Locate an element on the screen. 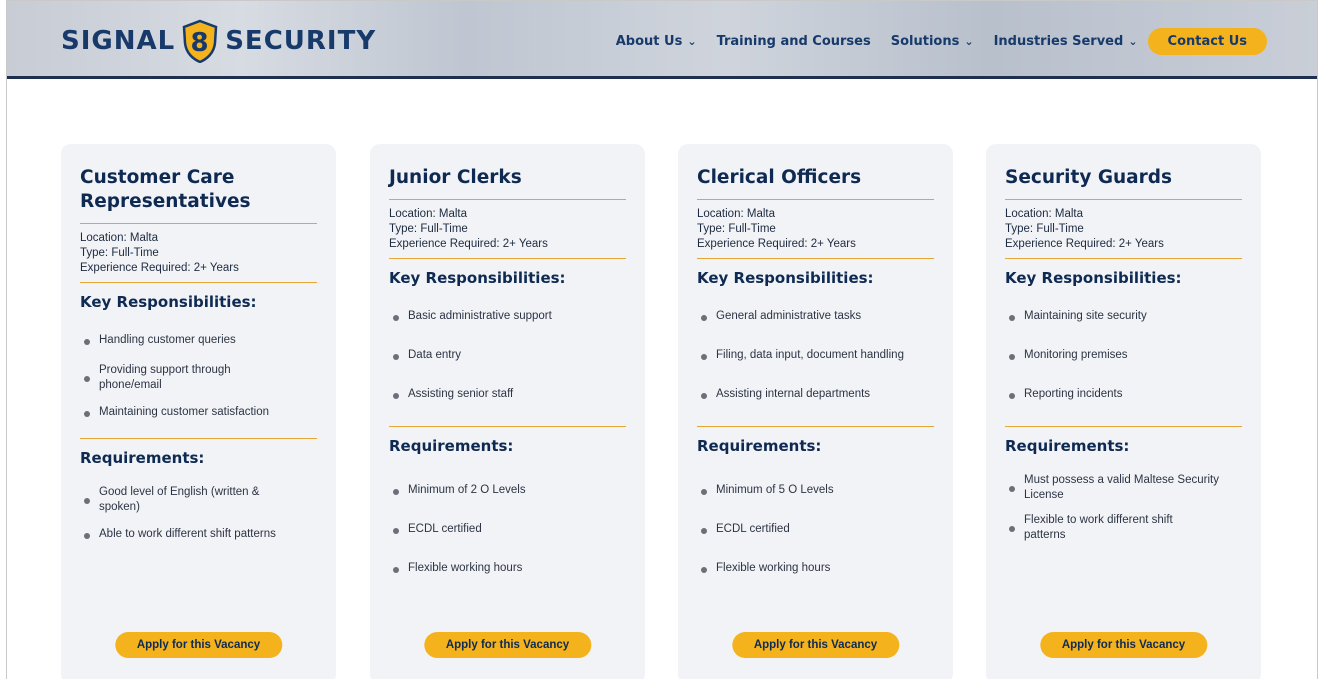 The image size is (1319, 679). vacancy-title-line1: Customer Care is located at coordinates (157, 177).